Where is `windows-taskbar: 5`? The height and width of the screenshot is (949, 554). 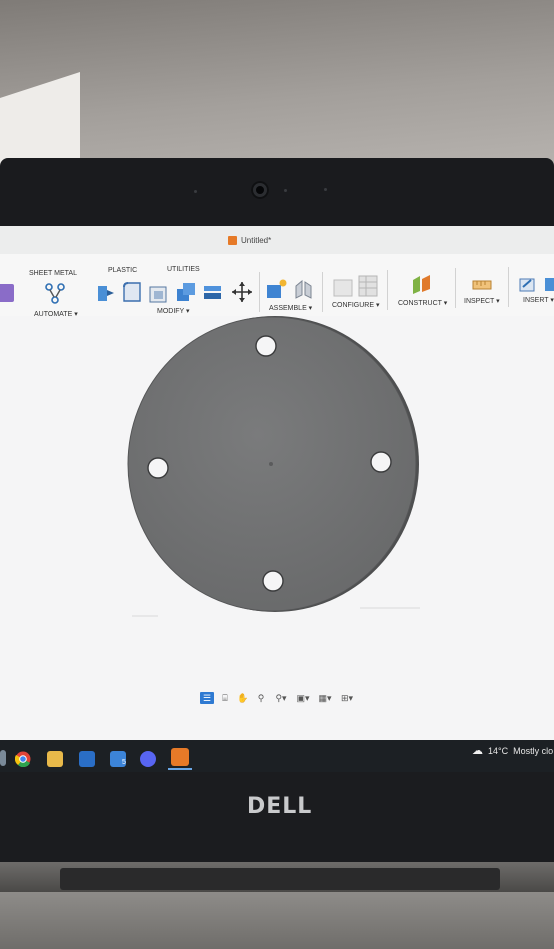 windows-taskbar: 5 is located at coordinates (277, 756).